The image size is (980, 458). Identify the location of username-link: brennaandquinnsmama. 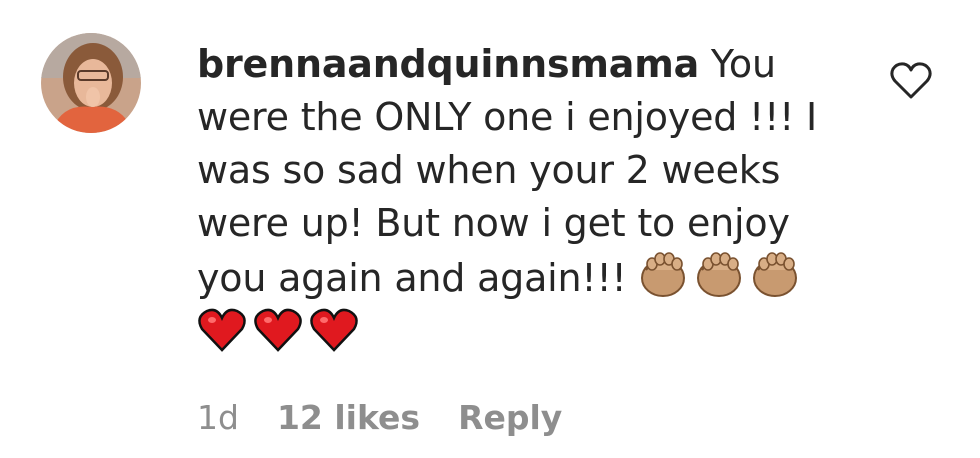
(448, 64).